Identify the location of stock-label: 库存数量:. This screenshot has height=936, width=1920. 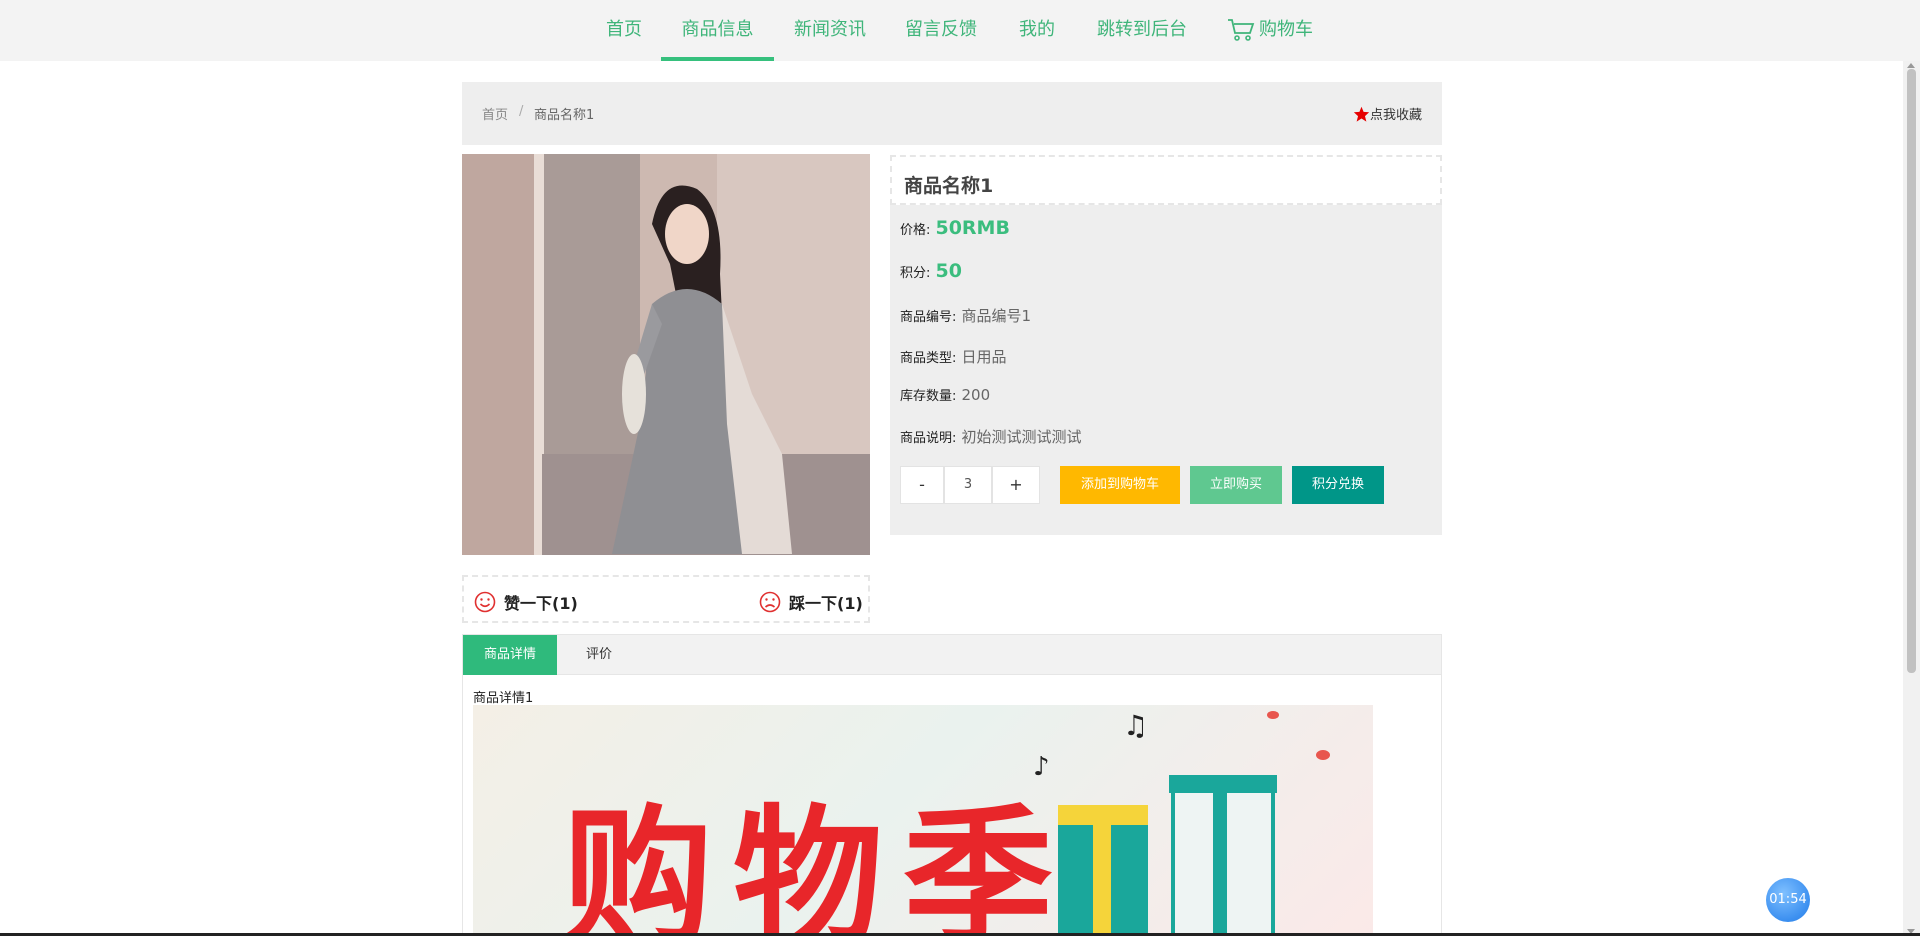
(928, 396).